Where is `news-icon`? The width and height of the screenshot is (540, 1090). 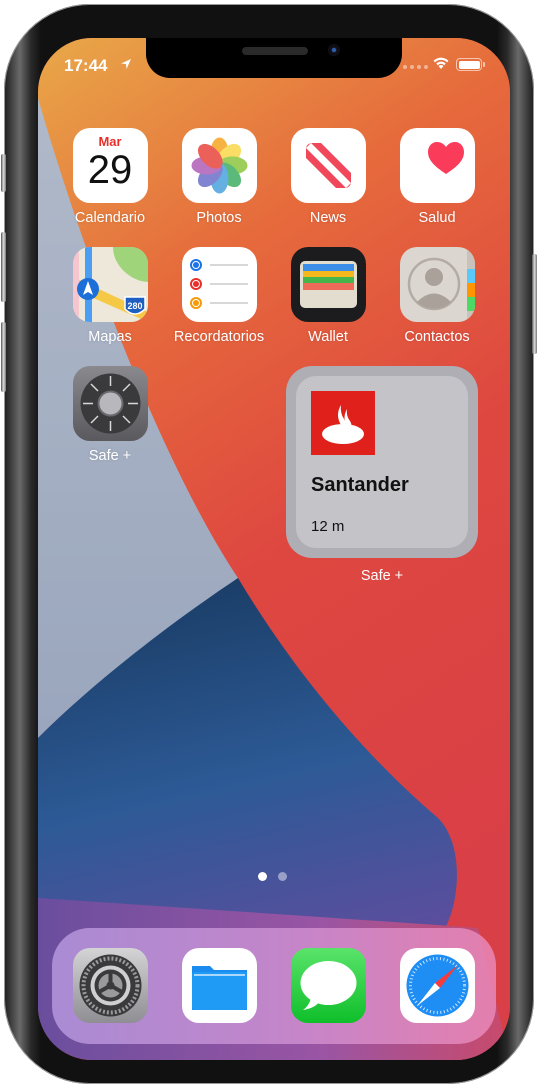 news-icon is located at coordinates (328, 165).